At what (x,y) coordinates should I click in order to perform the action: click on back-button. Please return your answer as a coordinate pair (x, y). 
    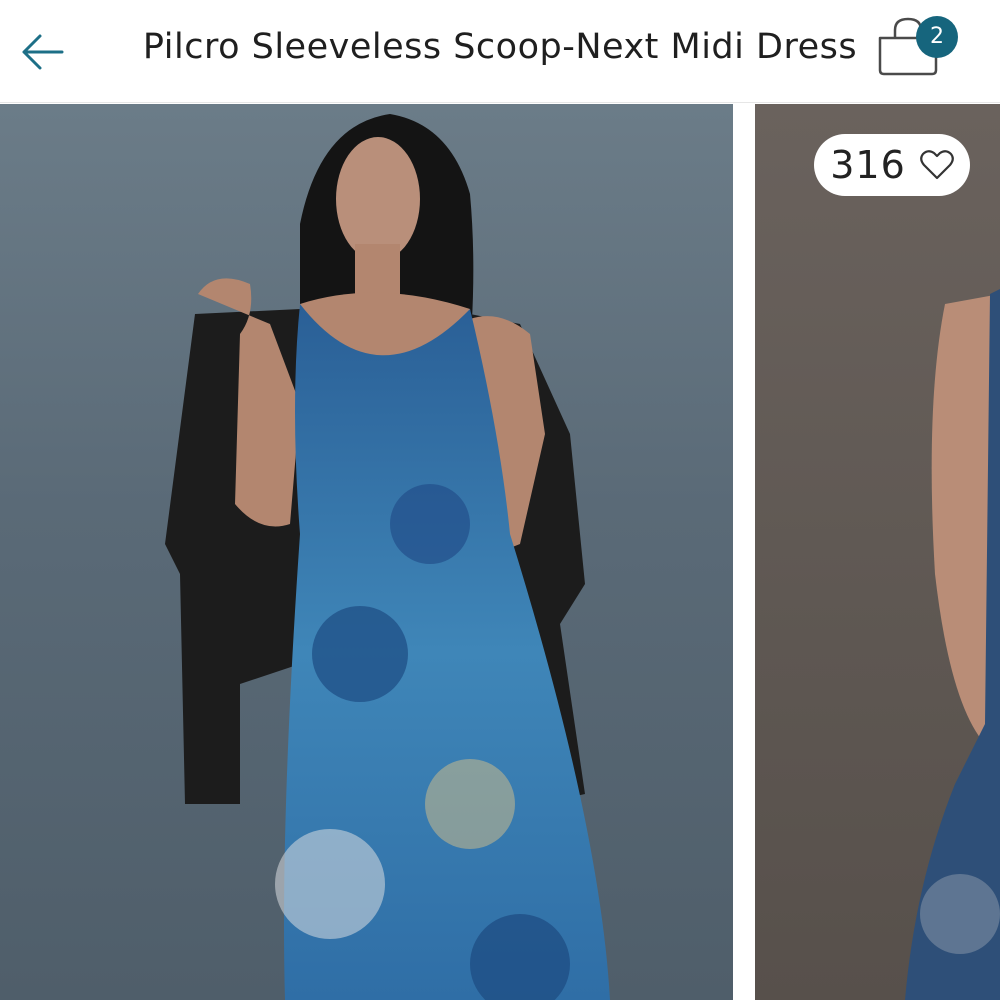
    Looking at the image, I should click on (42, 52).